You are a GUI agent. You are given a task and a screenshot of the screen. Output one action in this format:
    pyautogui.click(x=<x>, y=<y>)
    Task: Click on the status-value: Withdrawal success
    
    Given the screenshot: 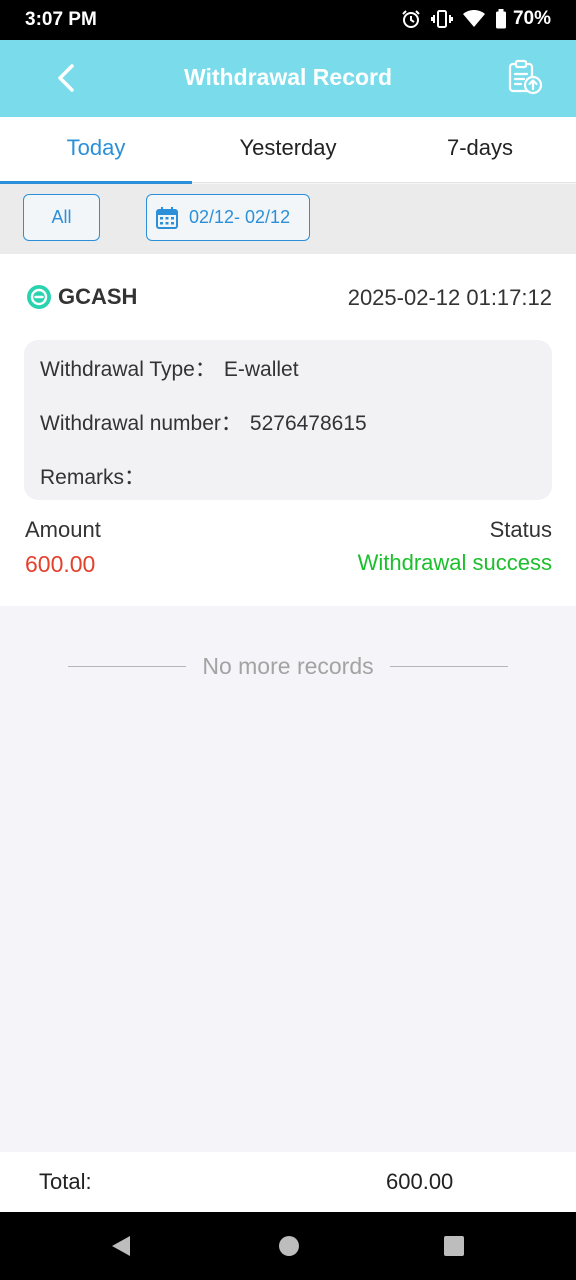 What is the action you would take?
    pyautogui.click(x=454, y=562)
    